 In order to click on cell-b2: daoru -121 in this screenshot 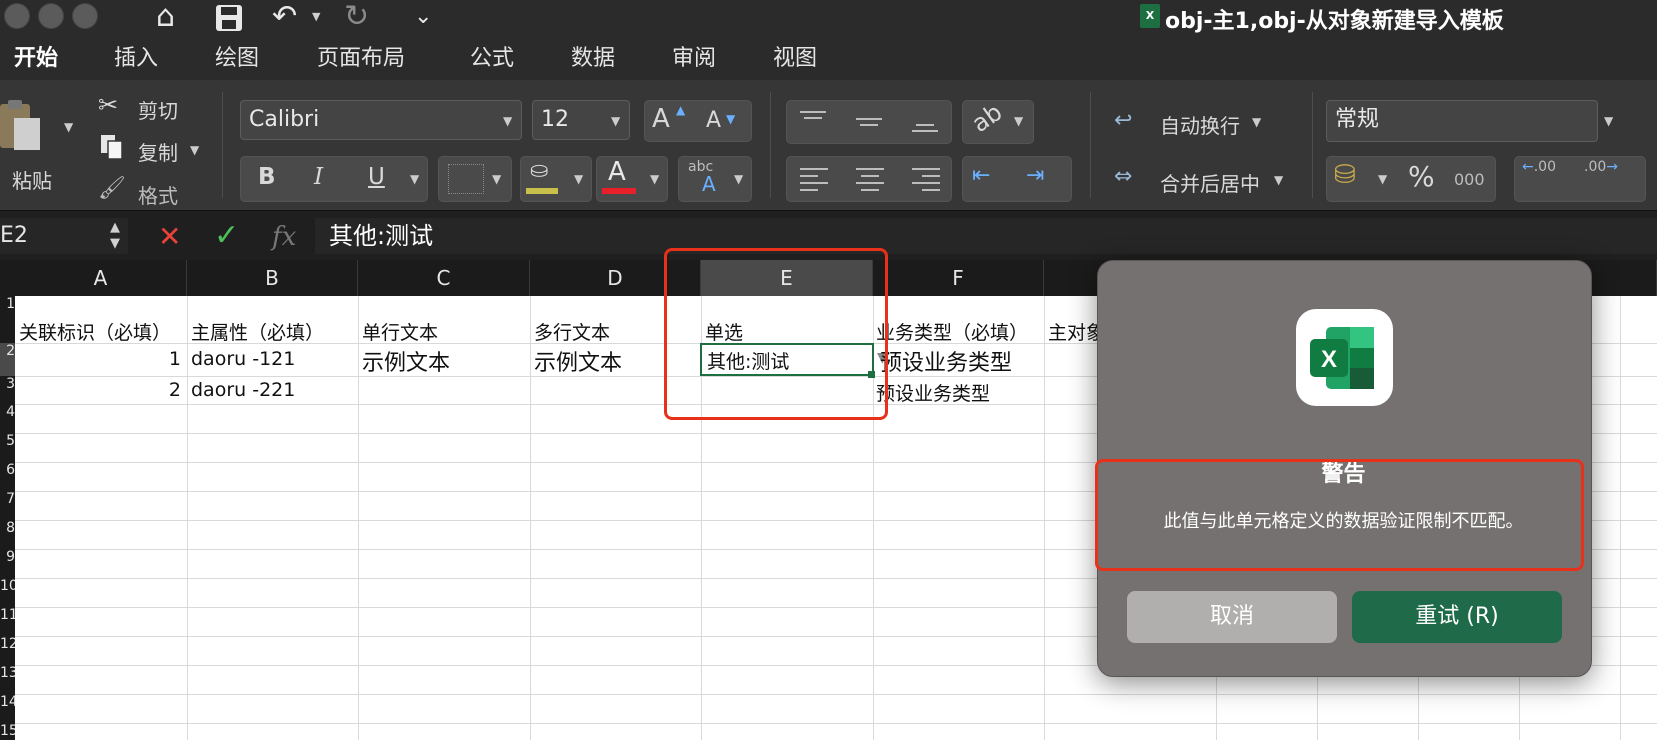, I will do `click(243, 359)`.